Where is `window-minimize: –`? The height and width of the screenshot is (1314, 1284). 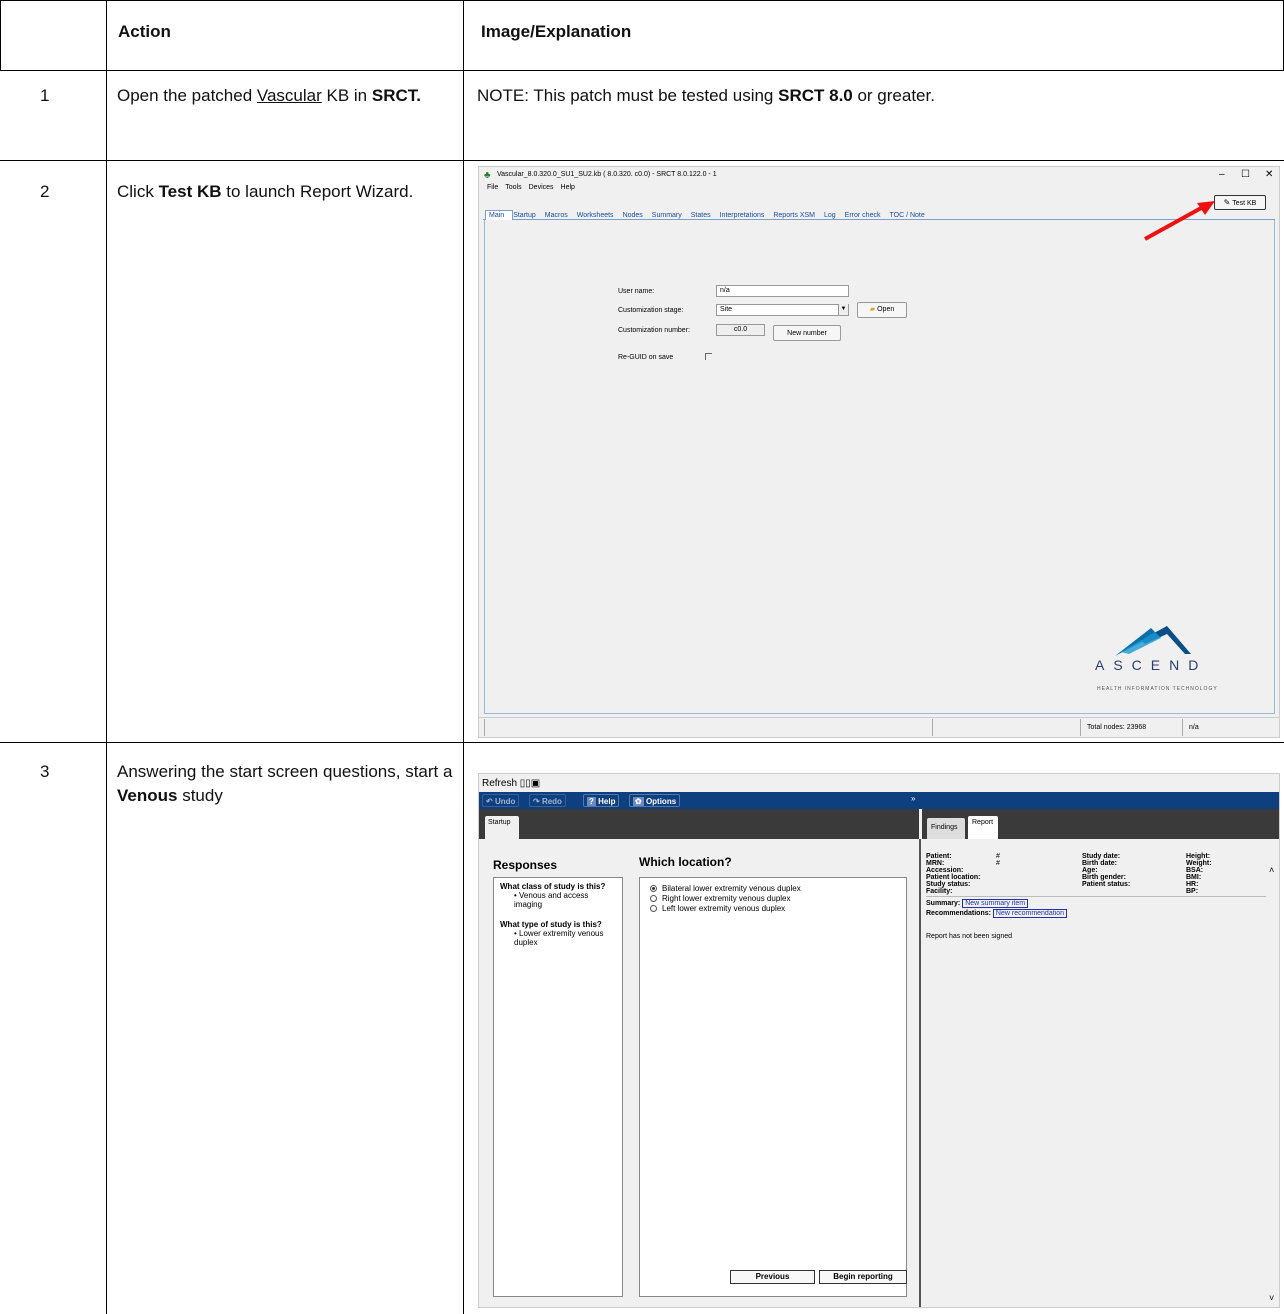 window-minimize: – is located at coordinates (1222, 174).